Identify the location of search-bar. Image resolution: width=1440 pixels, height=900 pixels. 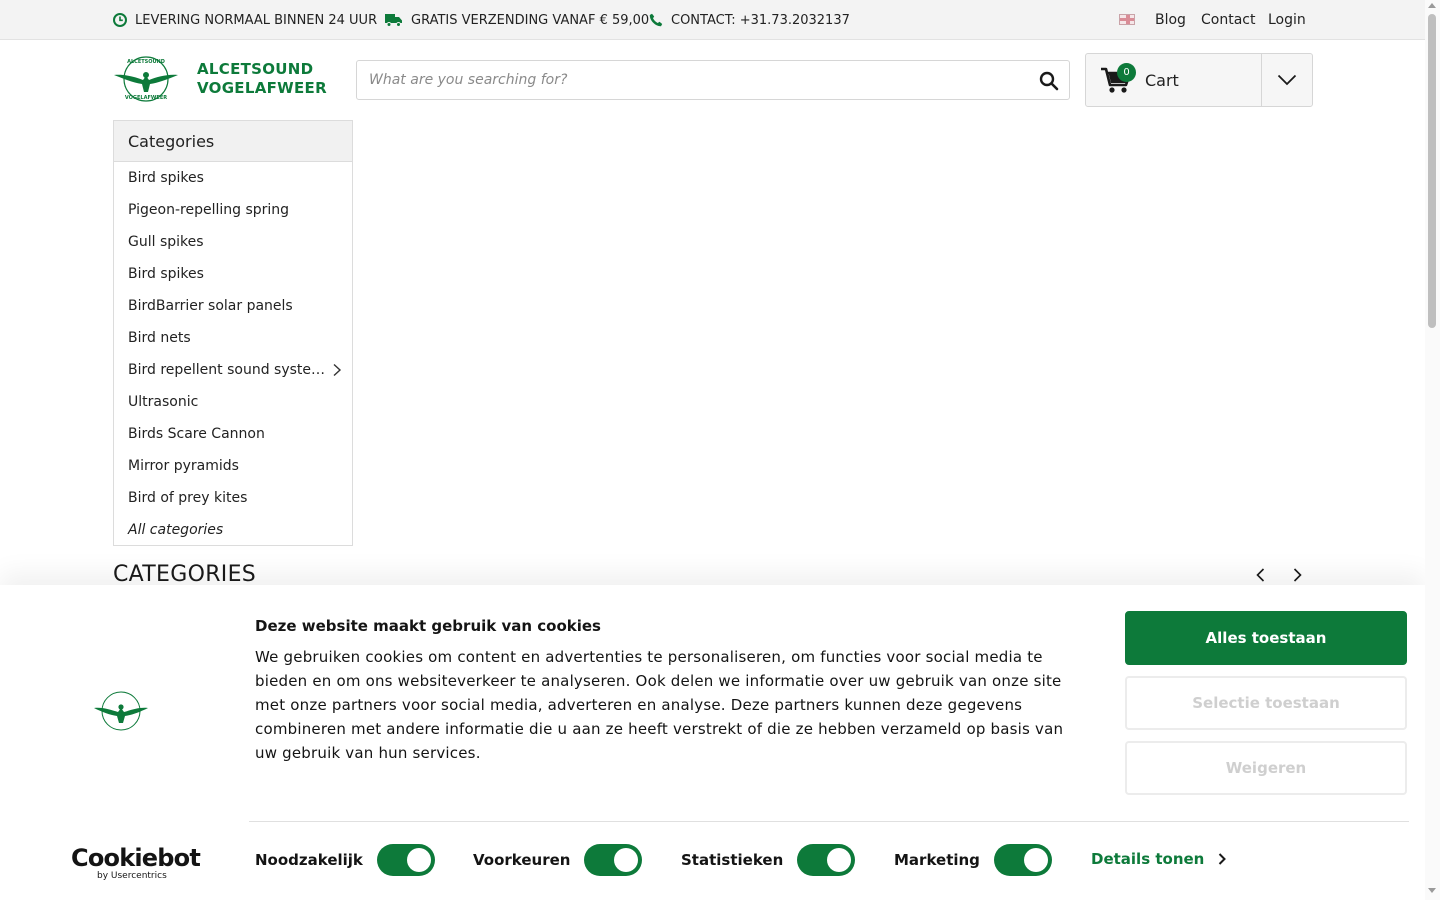
(713, 80).